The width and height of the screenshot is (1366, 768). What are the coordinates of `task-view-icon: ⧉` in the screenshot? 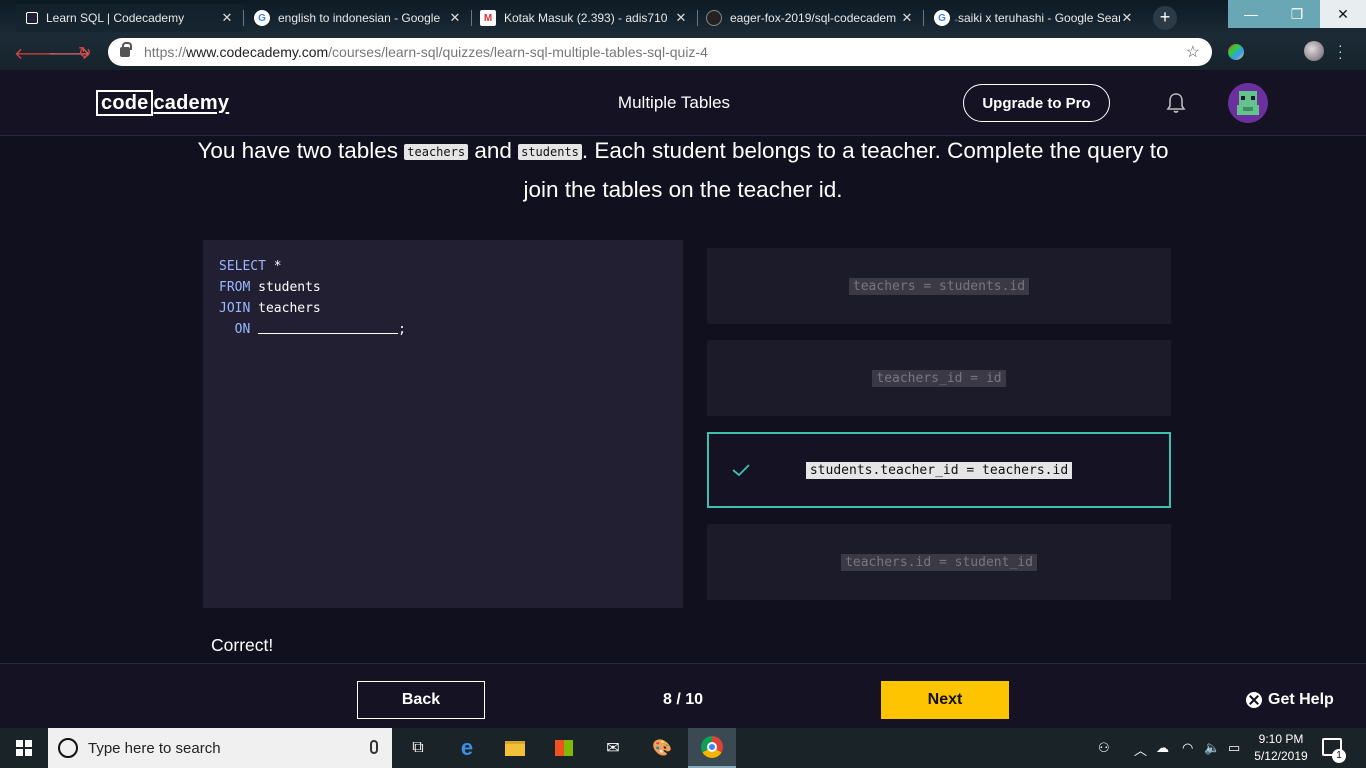 It's located at (418, 748).